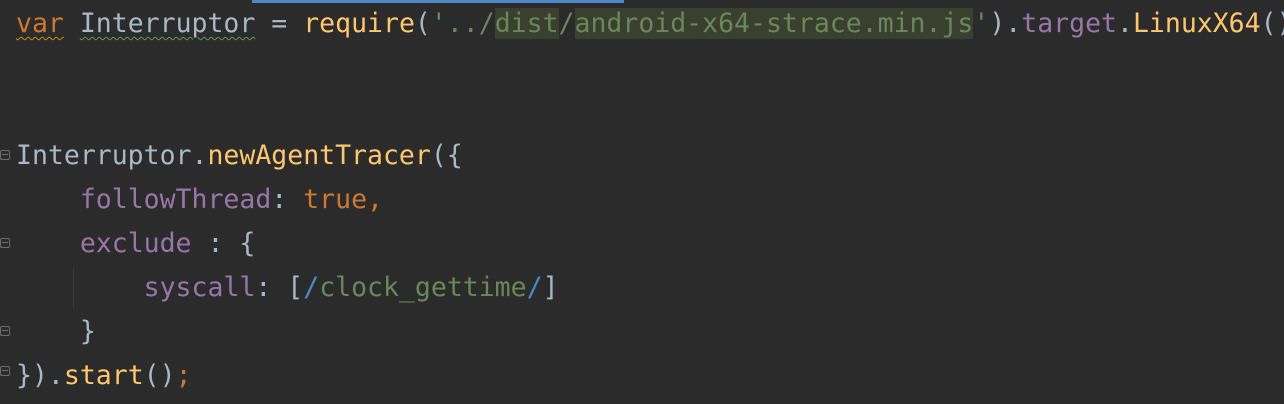 The height and width of the screenshot is (404, 1284). What do you see at coordinates (1069, 23) in the screenshot?
I see `property-target: target` at bounding box center [1069, 23].